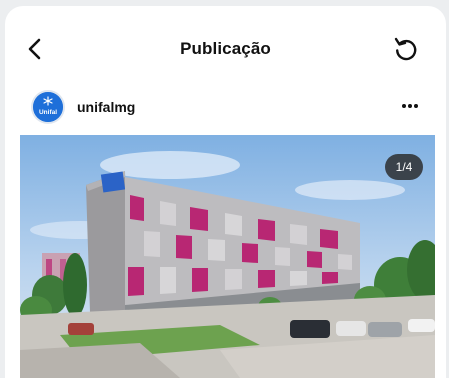 The height and width of the screenshot is (378, 449). I want to click on post-header: Unifal unifalmg, so click(225, 107).